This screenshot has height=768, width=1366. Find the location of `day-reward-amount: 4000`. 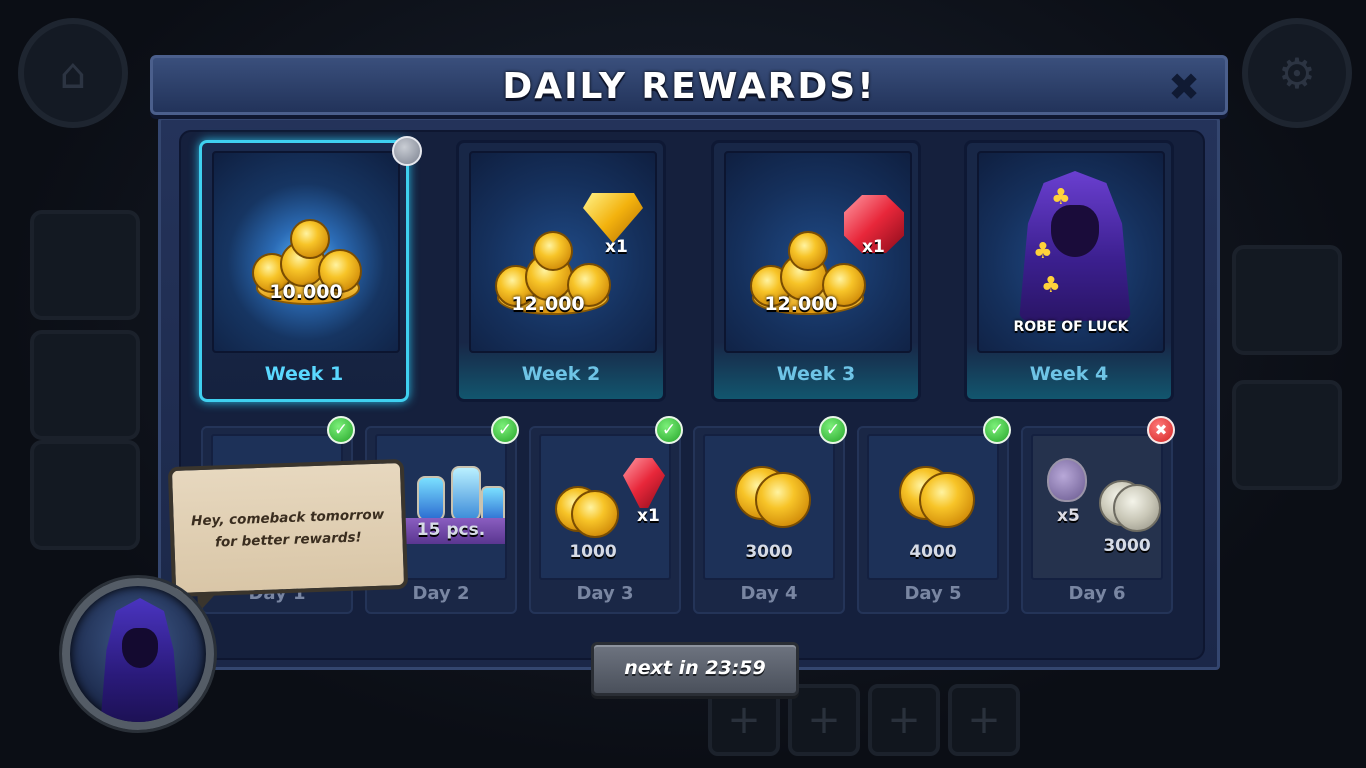

day-reward-amount: 4000 is located at coordinates (933, 552).